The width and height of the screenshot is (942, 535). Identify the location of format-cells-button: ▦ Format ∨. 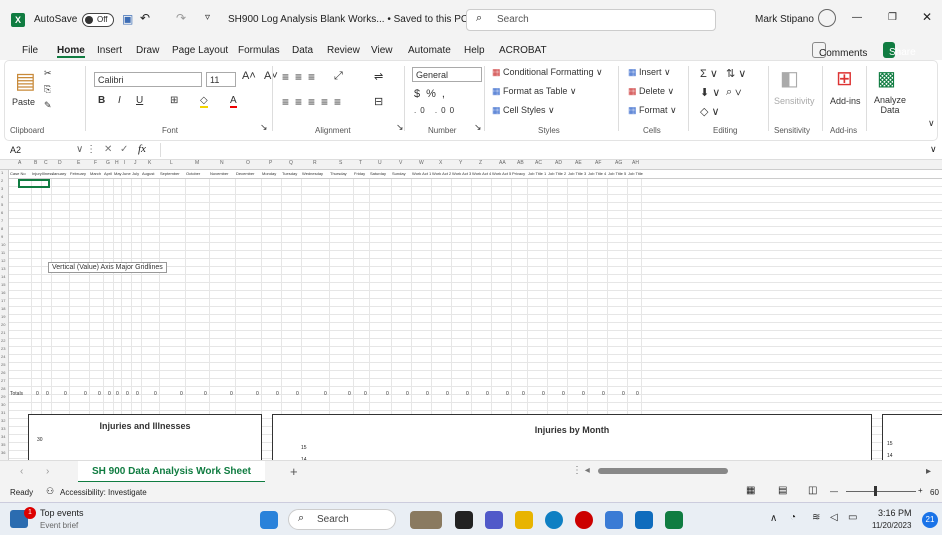
(652, 110).